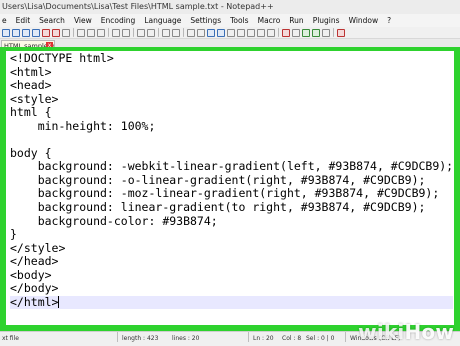  Describe the element at coordinates (6, 32) in the screenshot. I see `new-file-icon` at that location.